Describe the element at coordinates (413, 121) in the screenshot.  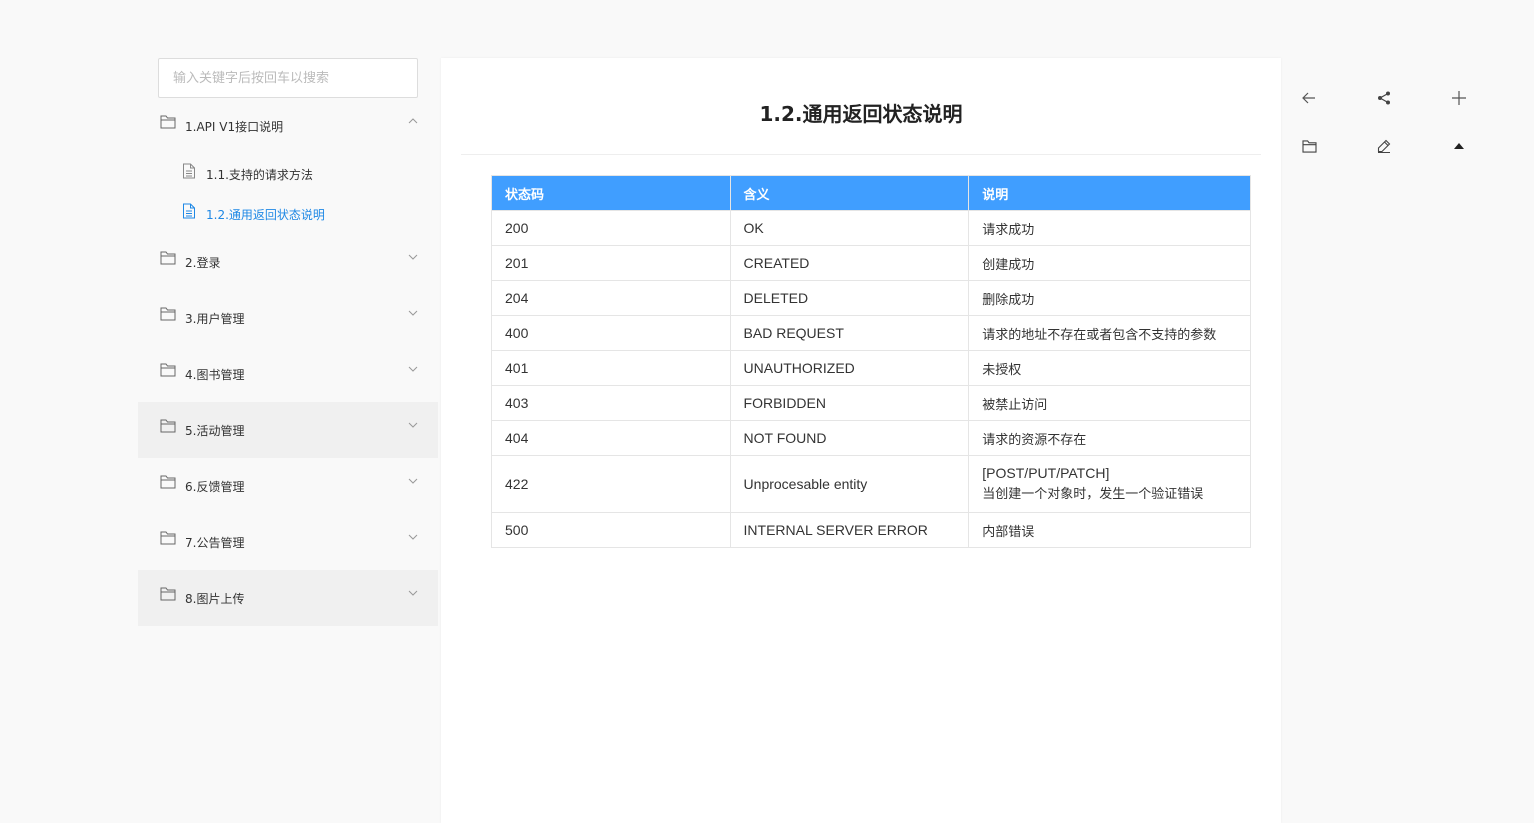
I see `chevron-up-icon` at that location.